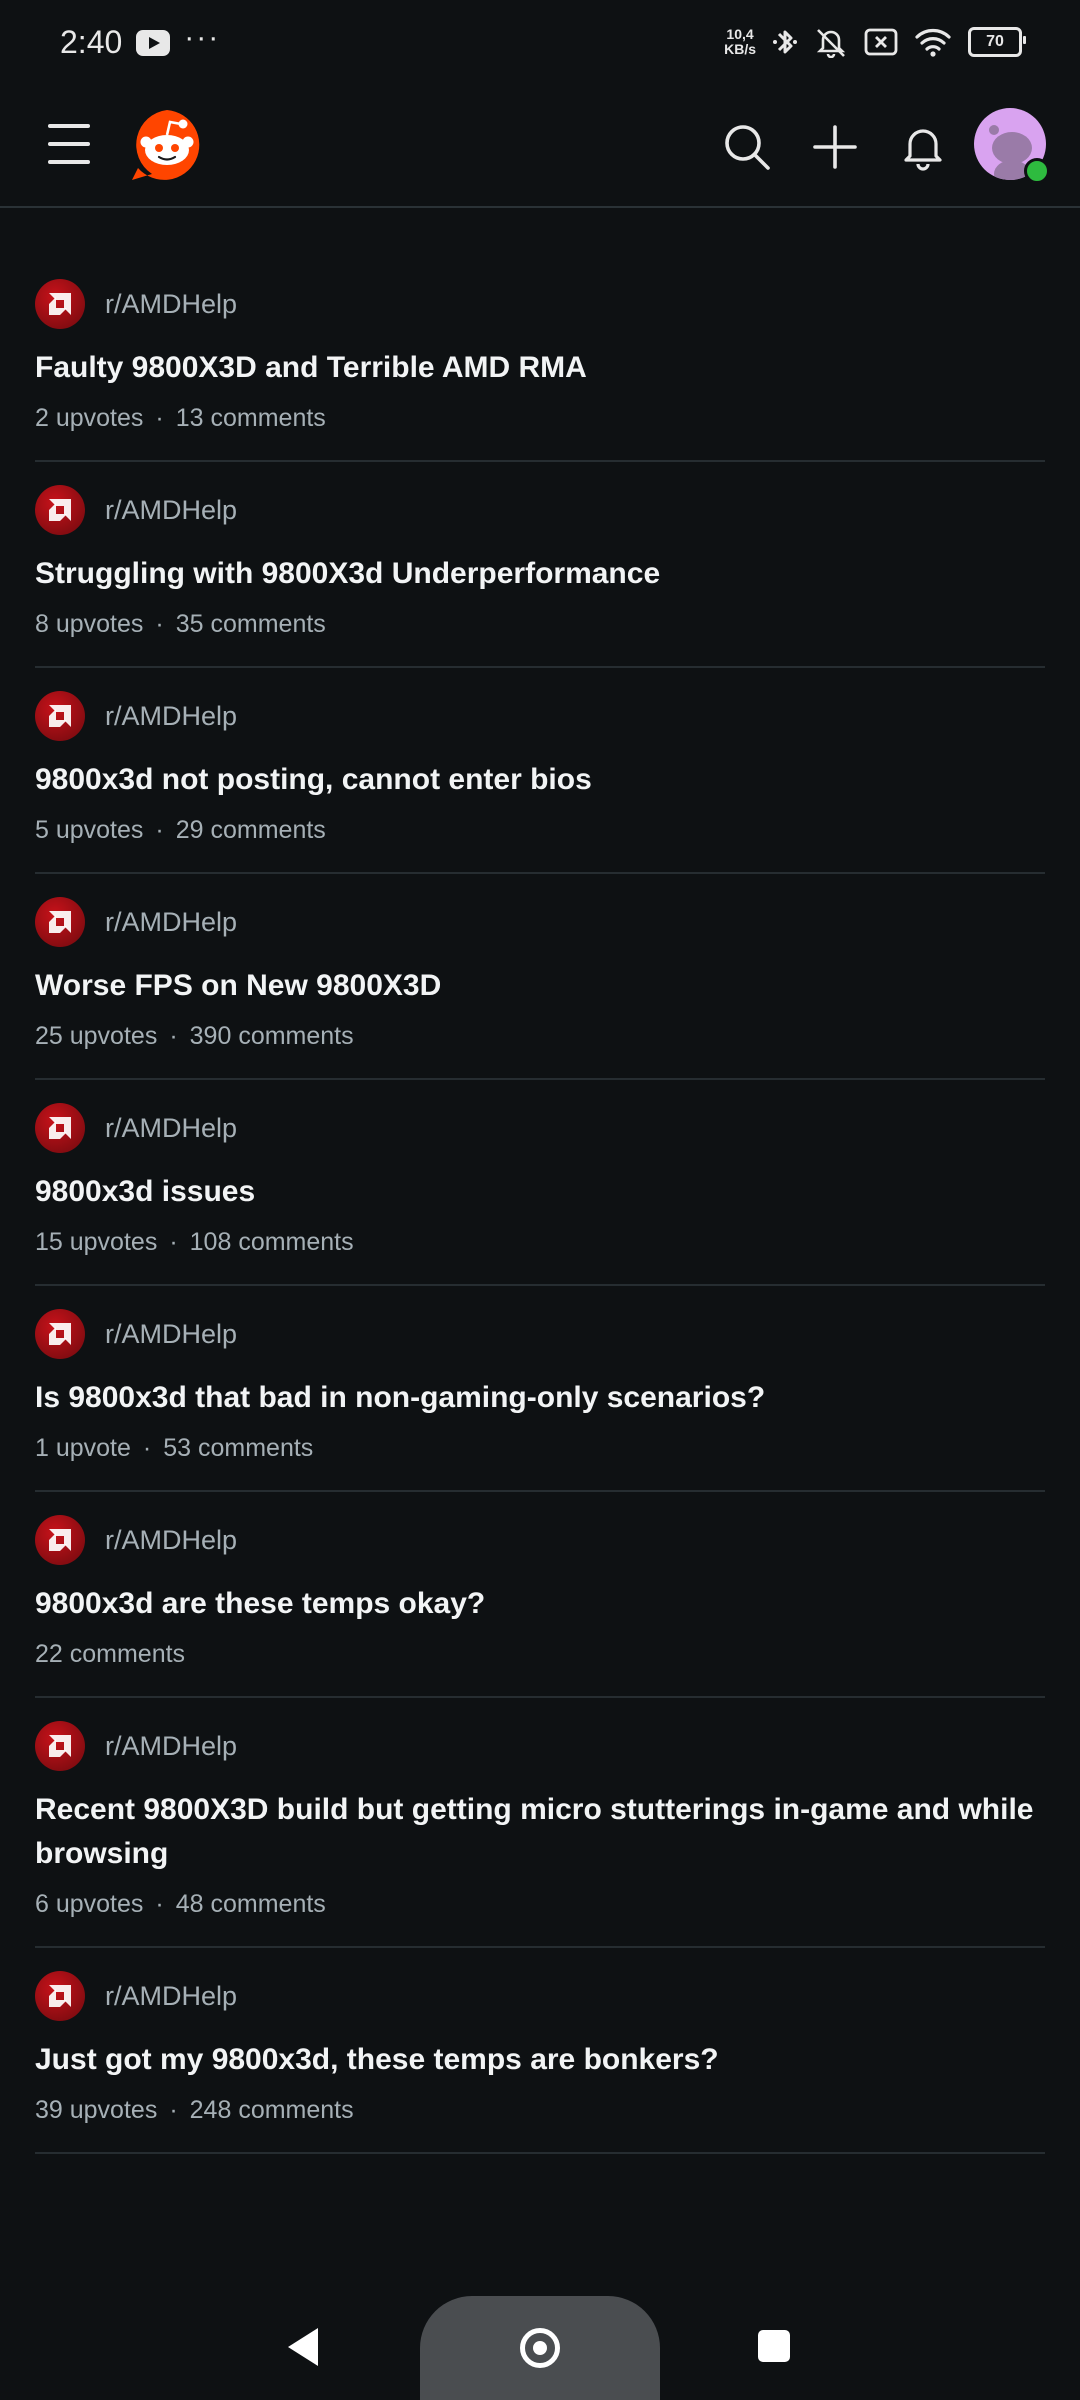  What do you see at coordinates (540, 1654) in the screenshot?
I see `post-meta: 22 comments` at bounding box center [540, 1654].